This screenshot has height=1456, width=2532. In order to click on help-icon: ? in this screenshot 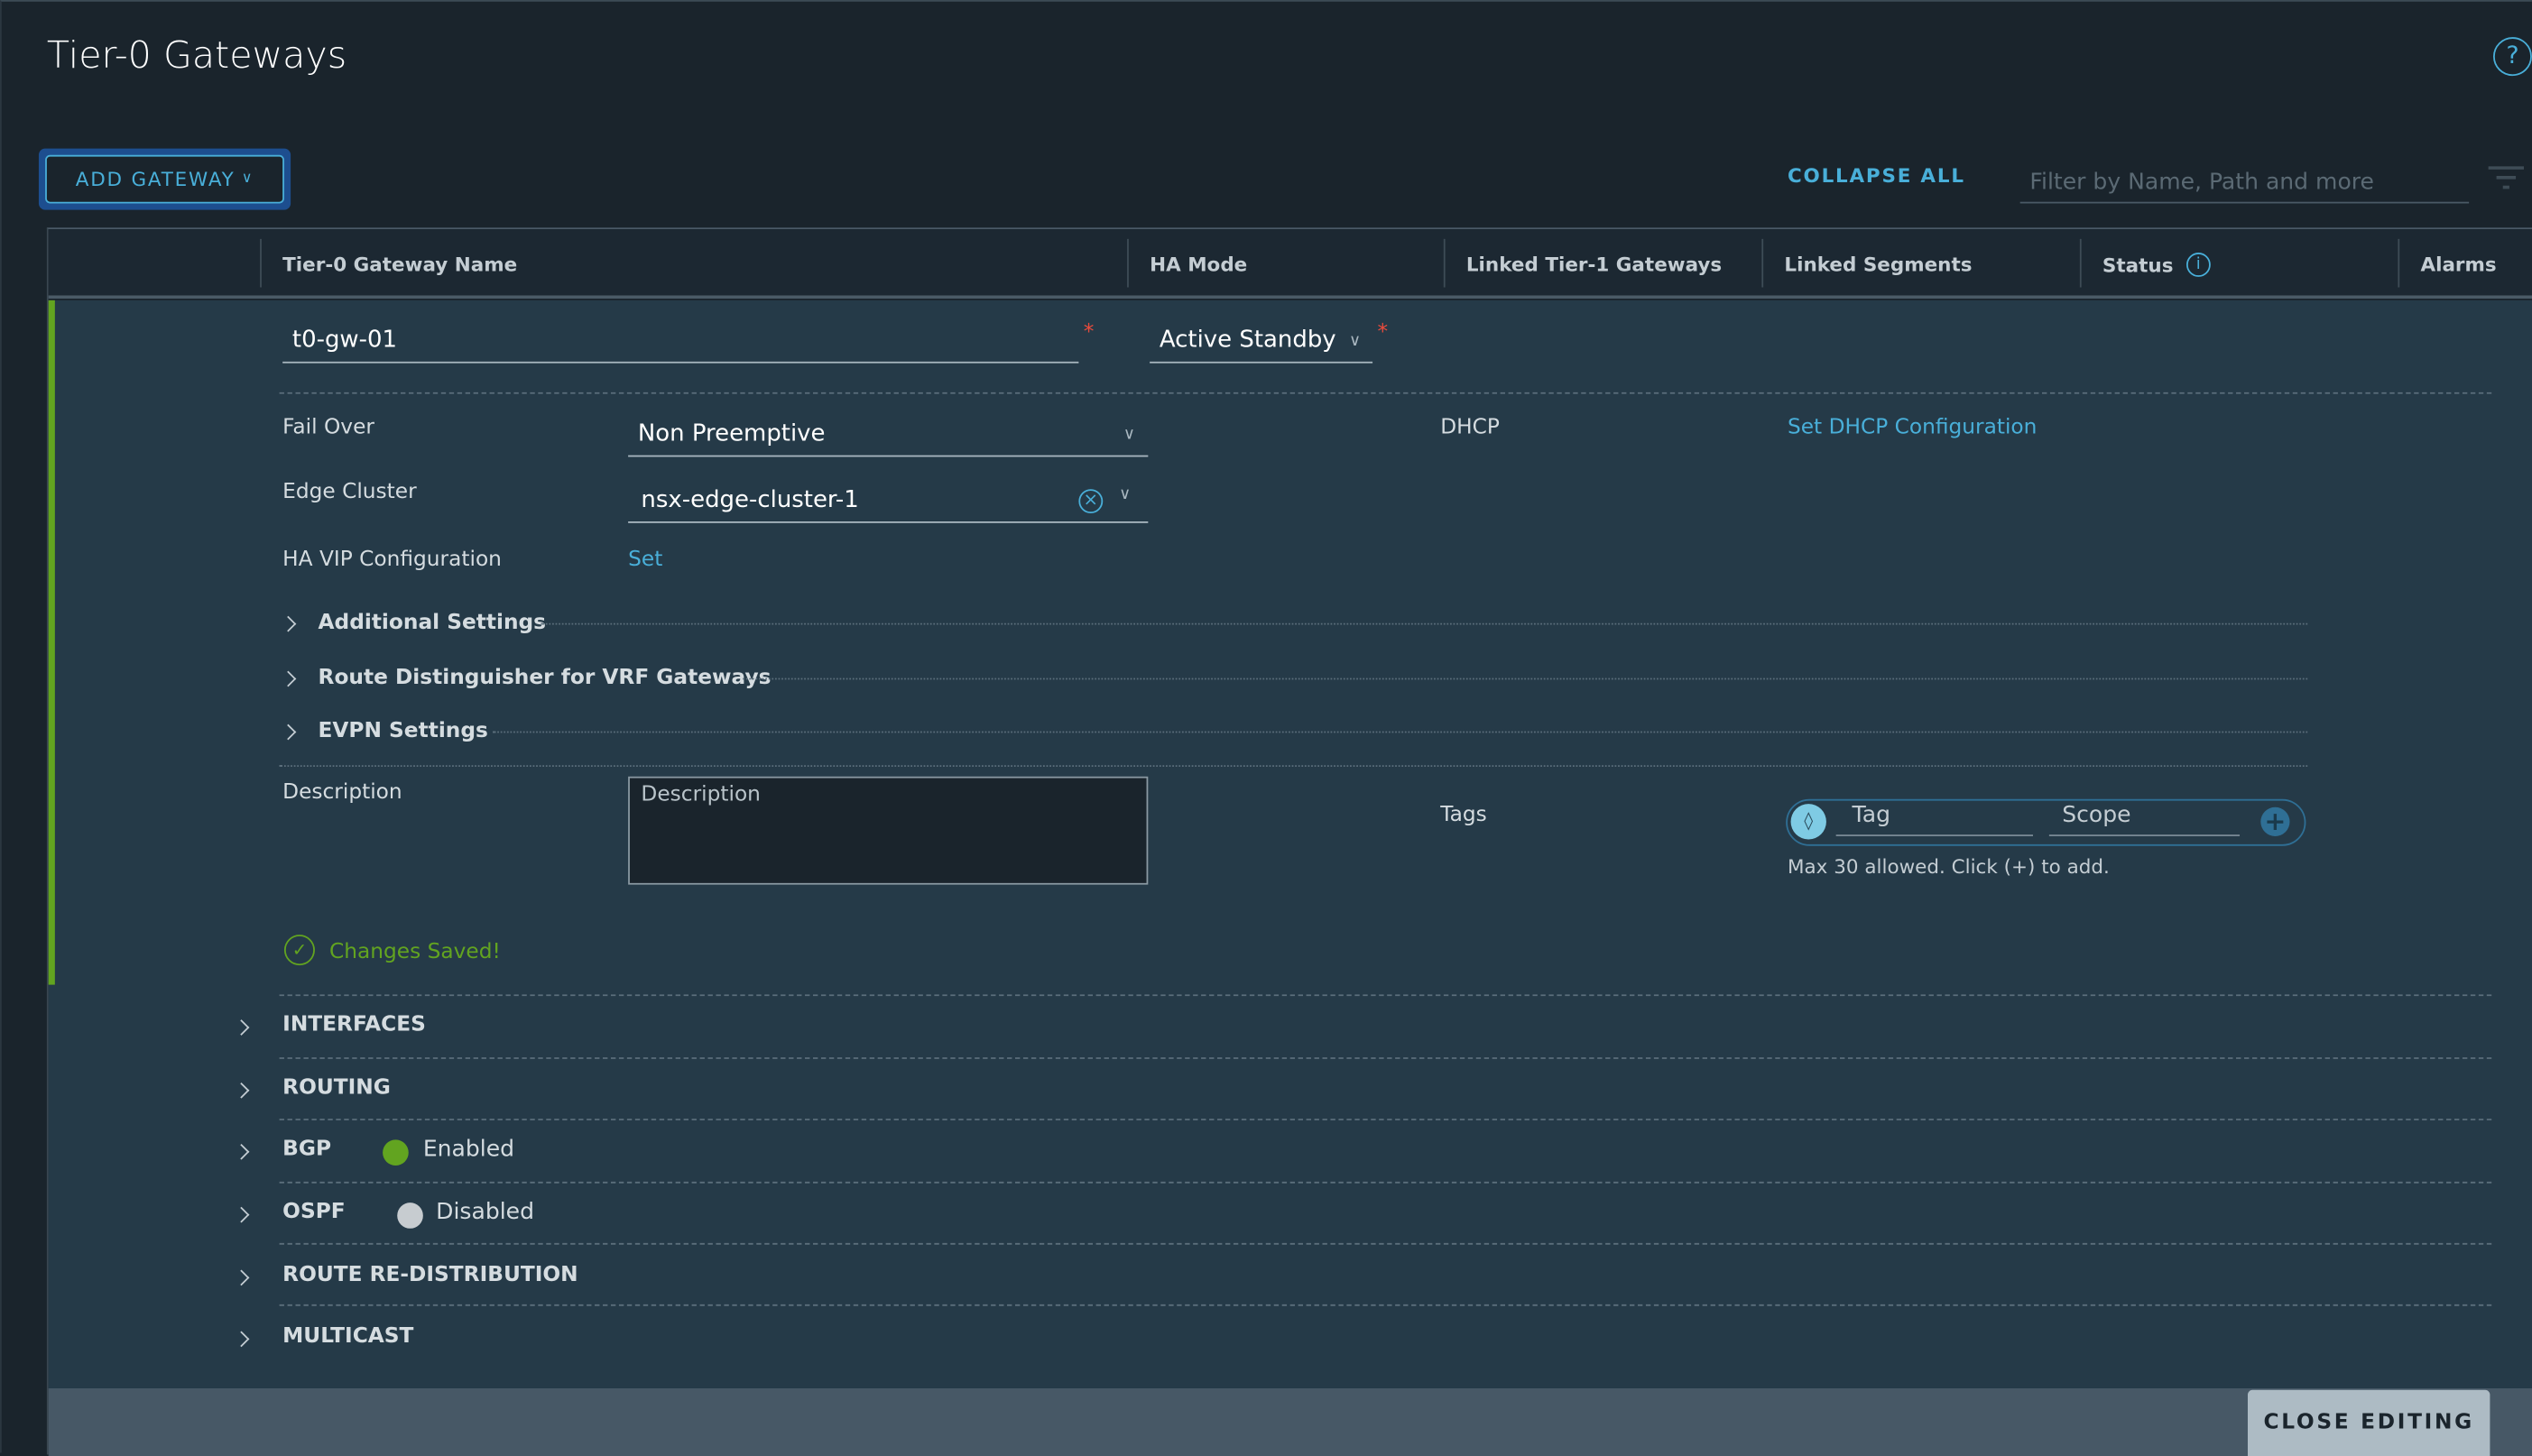, I will do `click(2512, 57)`.